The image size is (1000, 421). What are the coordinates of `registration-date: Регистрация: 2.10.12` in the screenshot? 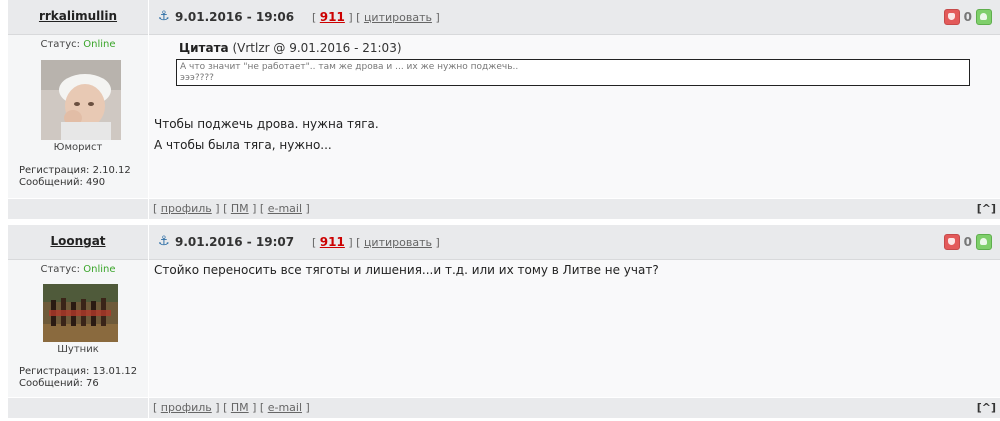 It's located at (75, 170).